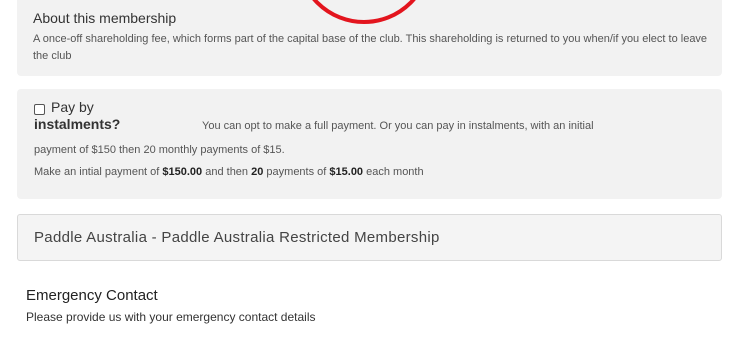 The image size is (753, 338). What do you see at coordinates (346, 172) in the screenshot?
I see `monthly-amount: $15.00` at bounding box center [346, 172].